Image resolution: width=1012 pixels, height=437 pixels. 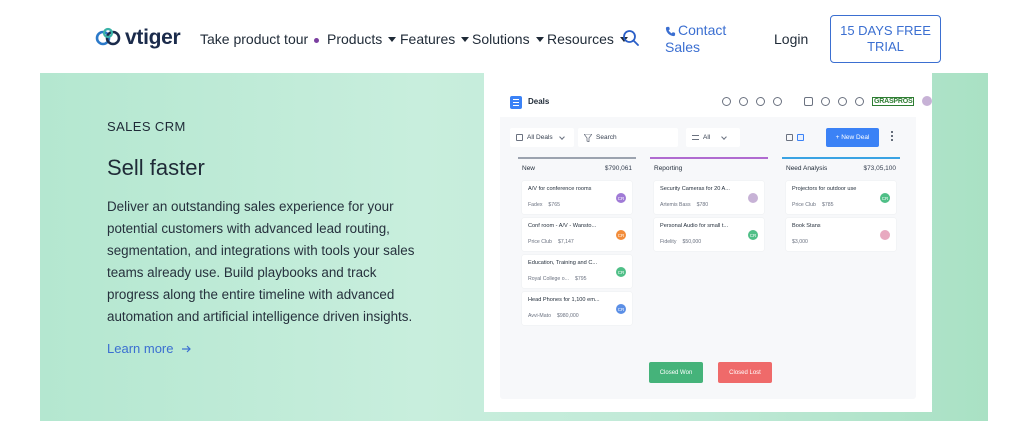 What do you see at coordinates (580, 279) in the screenshot?
I see `deal-amount: $795` at bounding box center [580, 279].